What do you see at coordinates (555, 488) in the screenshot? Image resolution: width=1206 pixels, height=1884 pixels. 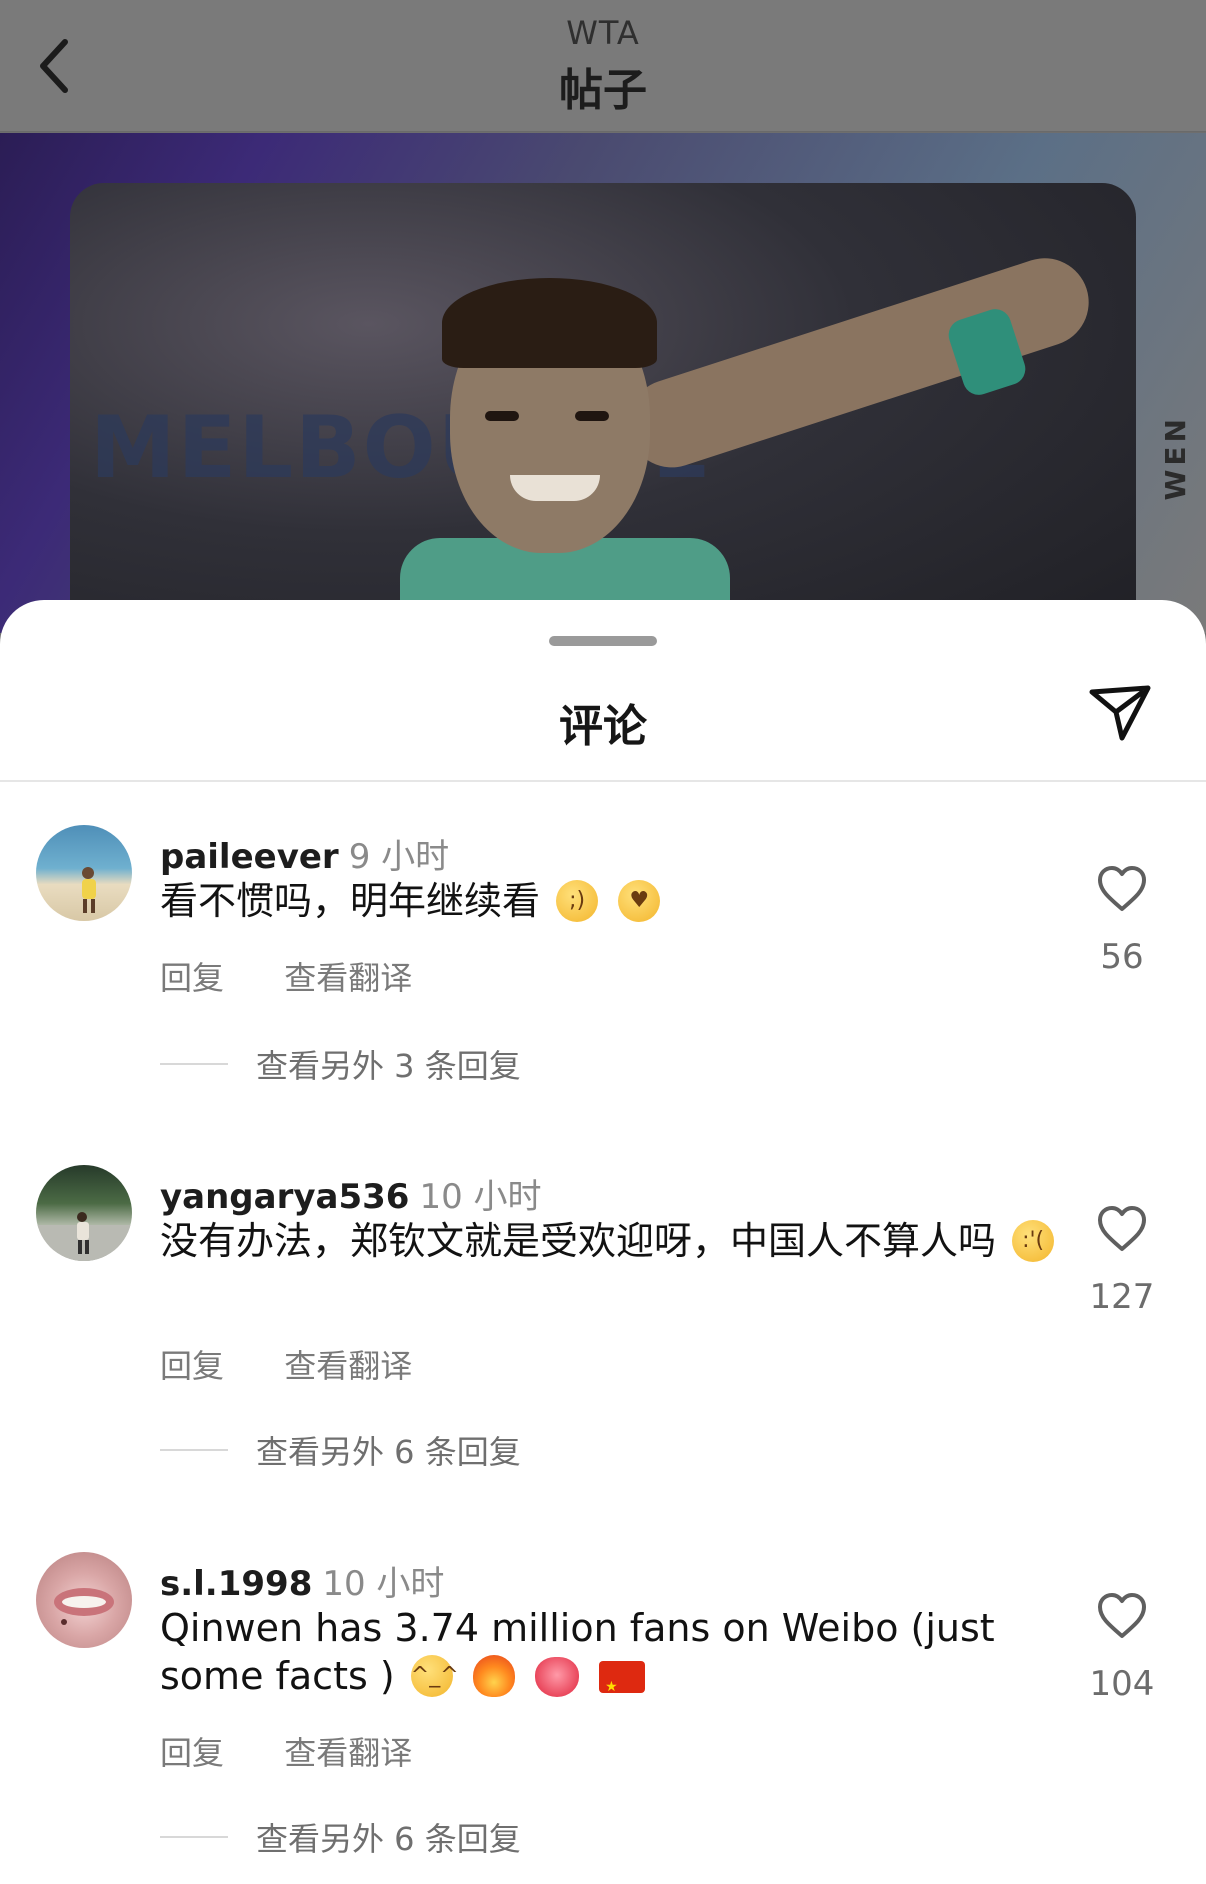 I see `photo-smile` at bounding box center [555, 488].